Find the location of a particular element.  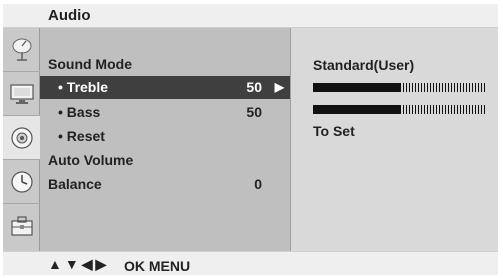

category-icon-bar is located at coordinates (21, 139).